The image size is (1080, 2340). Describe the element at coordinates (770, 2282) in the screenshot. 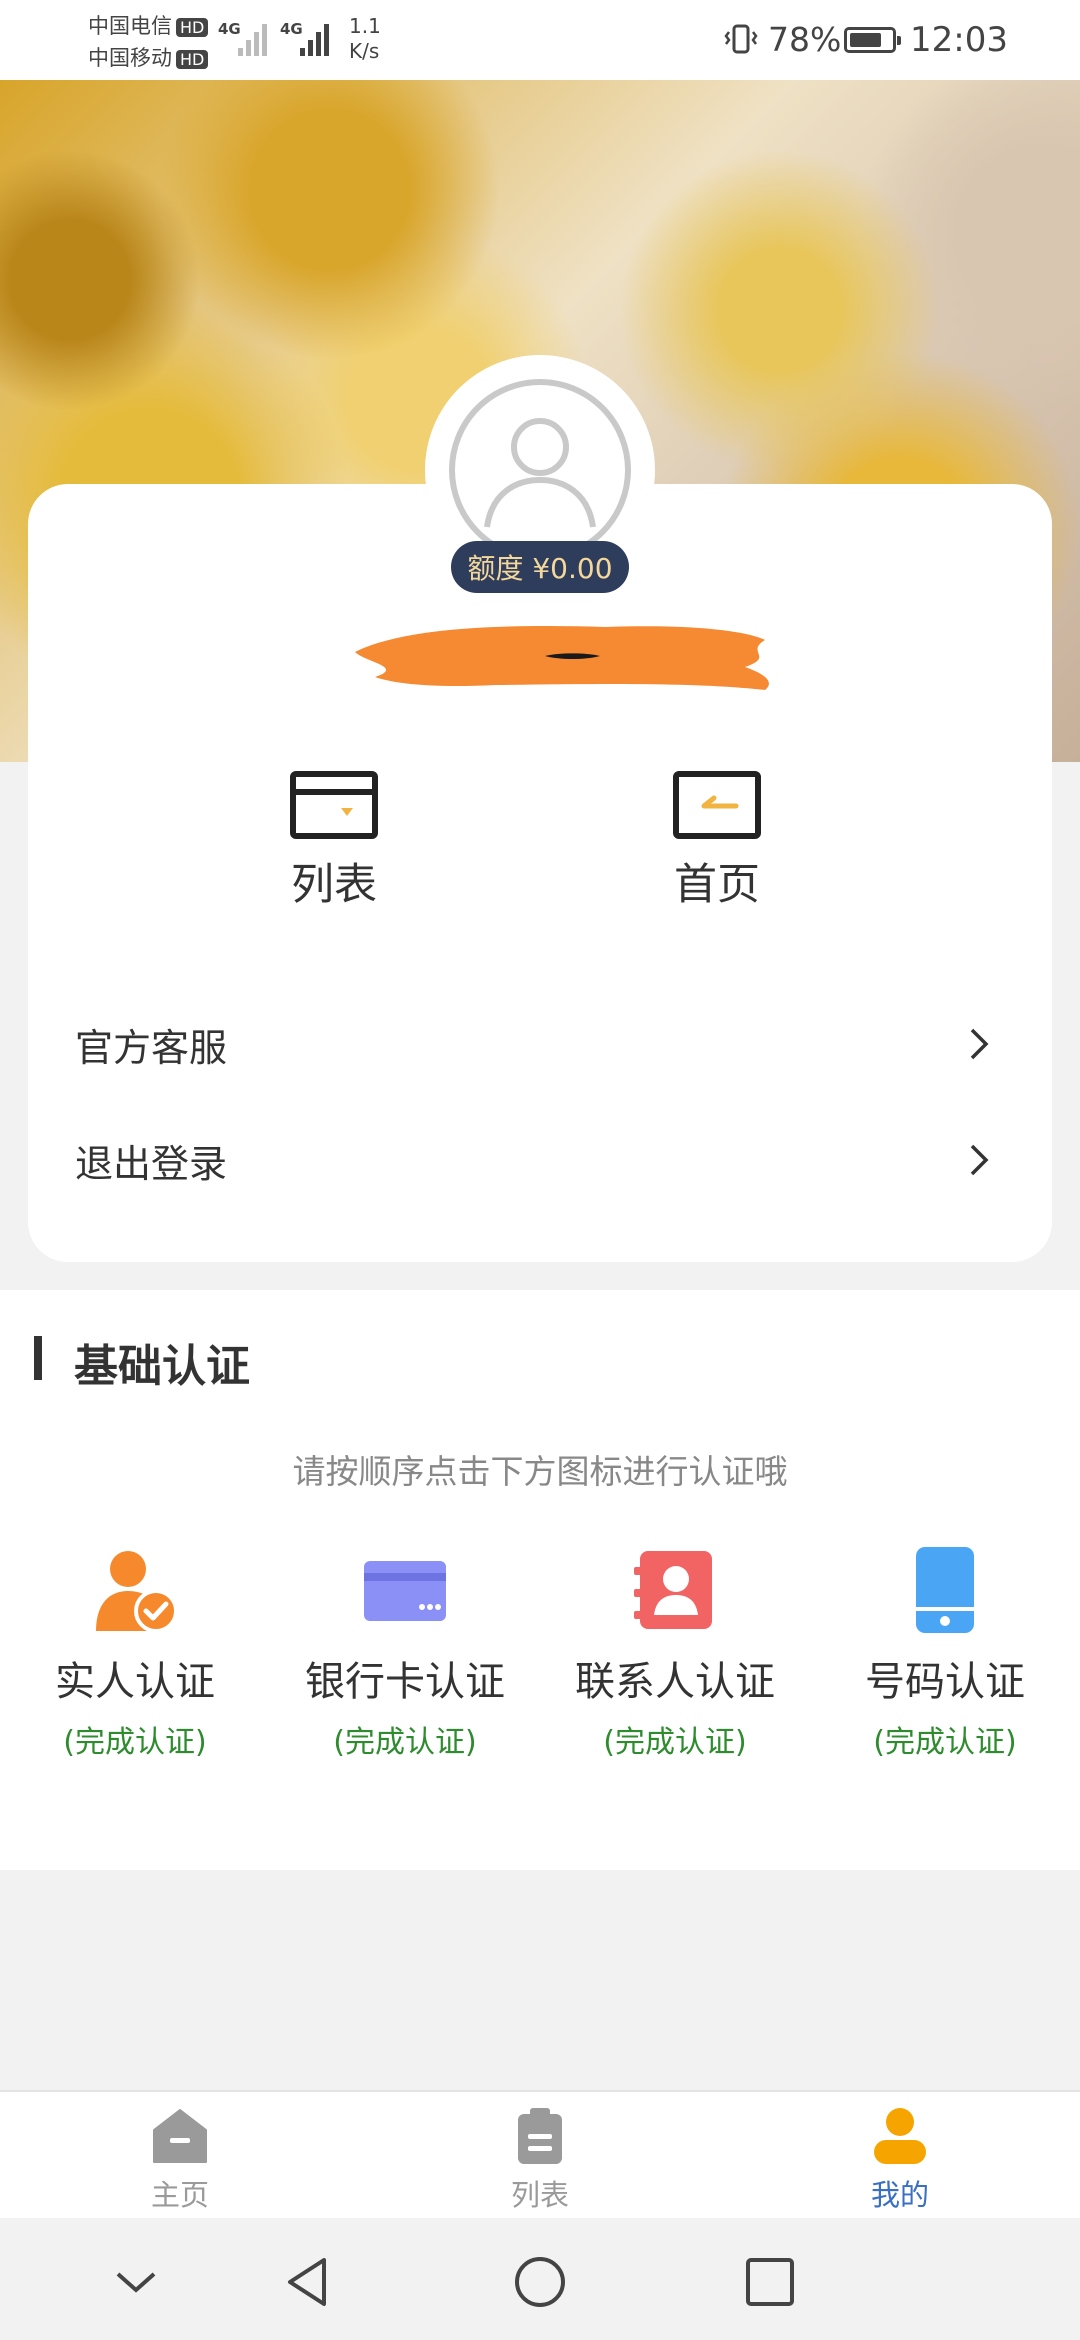

I see `recents-square-icon` at that location.